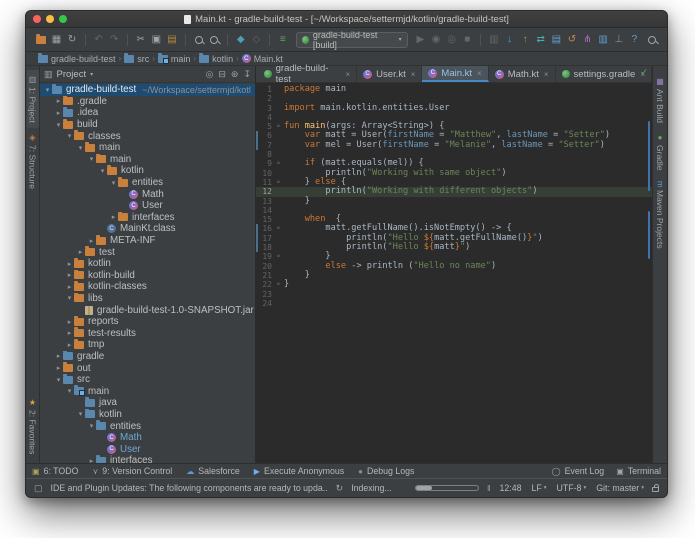  Describe the element at coordinates (578, 471) in the screenshot. I see `tool-window-button-event-log: ◯ Event Log` at that location.